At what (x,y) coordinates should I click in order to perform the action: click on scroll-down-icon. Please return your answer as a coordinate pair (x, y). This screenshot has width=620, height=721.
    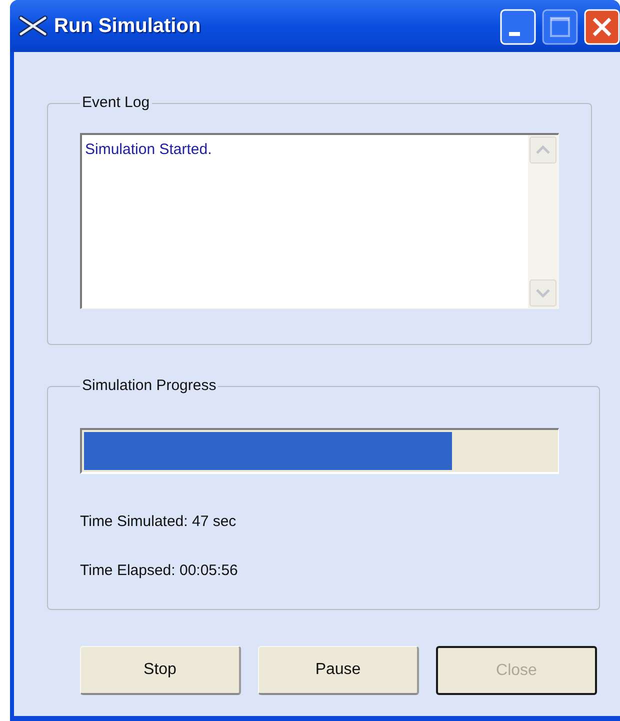
    Looking at the image, I should click on (543, 293).